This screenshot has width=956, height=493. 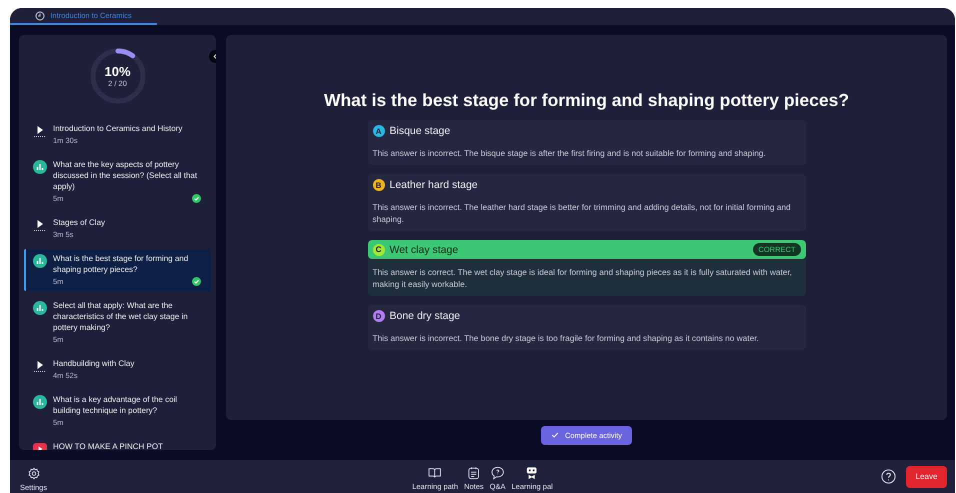 I want to click on question-bubble-icon, so click(x=497, y=473).